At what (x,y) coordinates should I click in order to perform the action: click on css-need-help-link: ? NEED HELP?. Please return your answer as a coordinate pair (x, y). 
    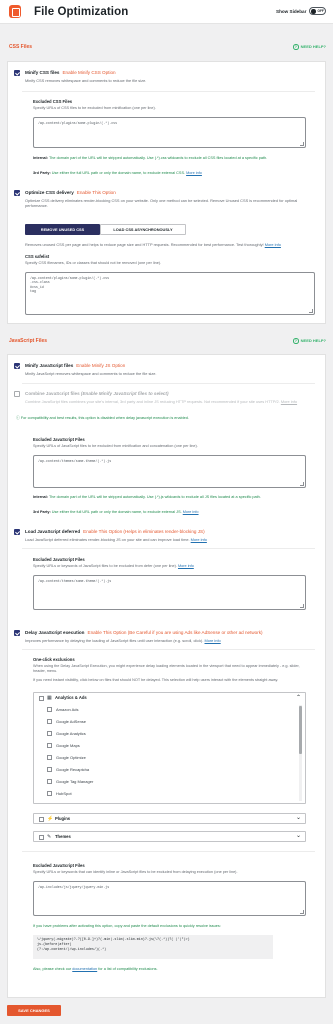
    Looking at the image, I should click on (309, 47).